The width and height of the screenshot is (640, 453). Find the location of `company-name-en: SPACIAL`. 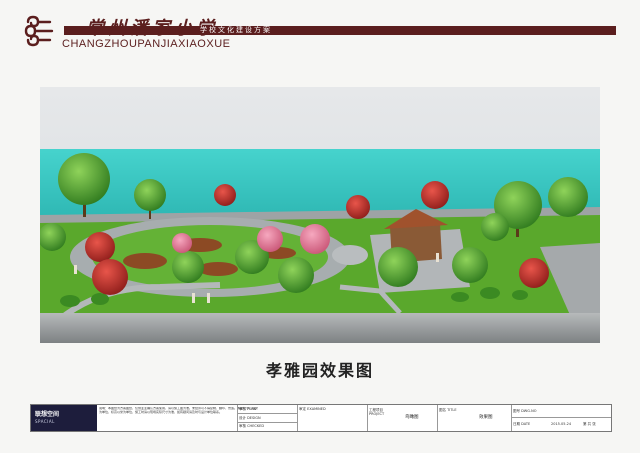

company-name-en: SPACIAL is located at coordinates (45, 421).